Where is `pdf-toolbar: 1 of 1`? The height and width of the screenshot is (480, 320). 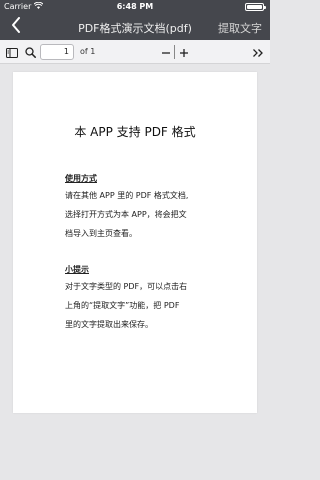 pdf-toolbar: 1 of 1 is located at coordinates (135, 52).